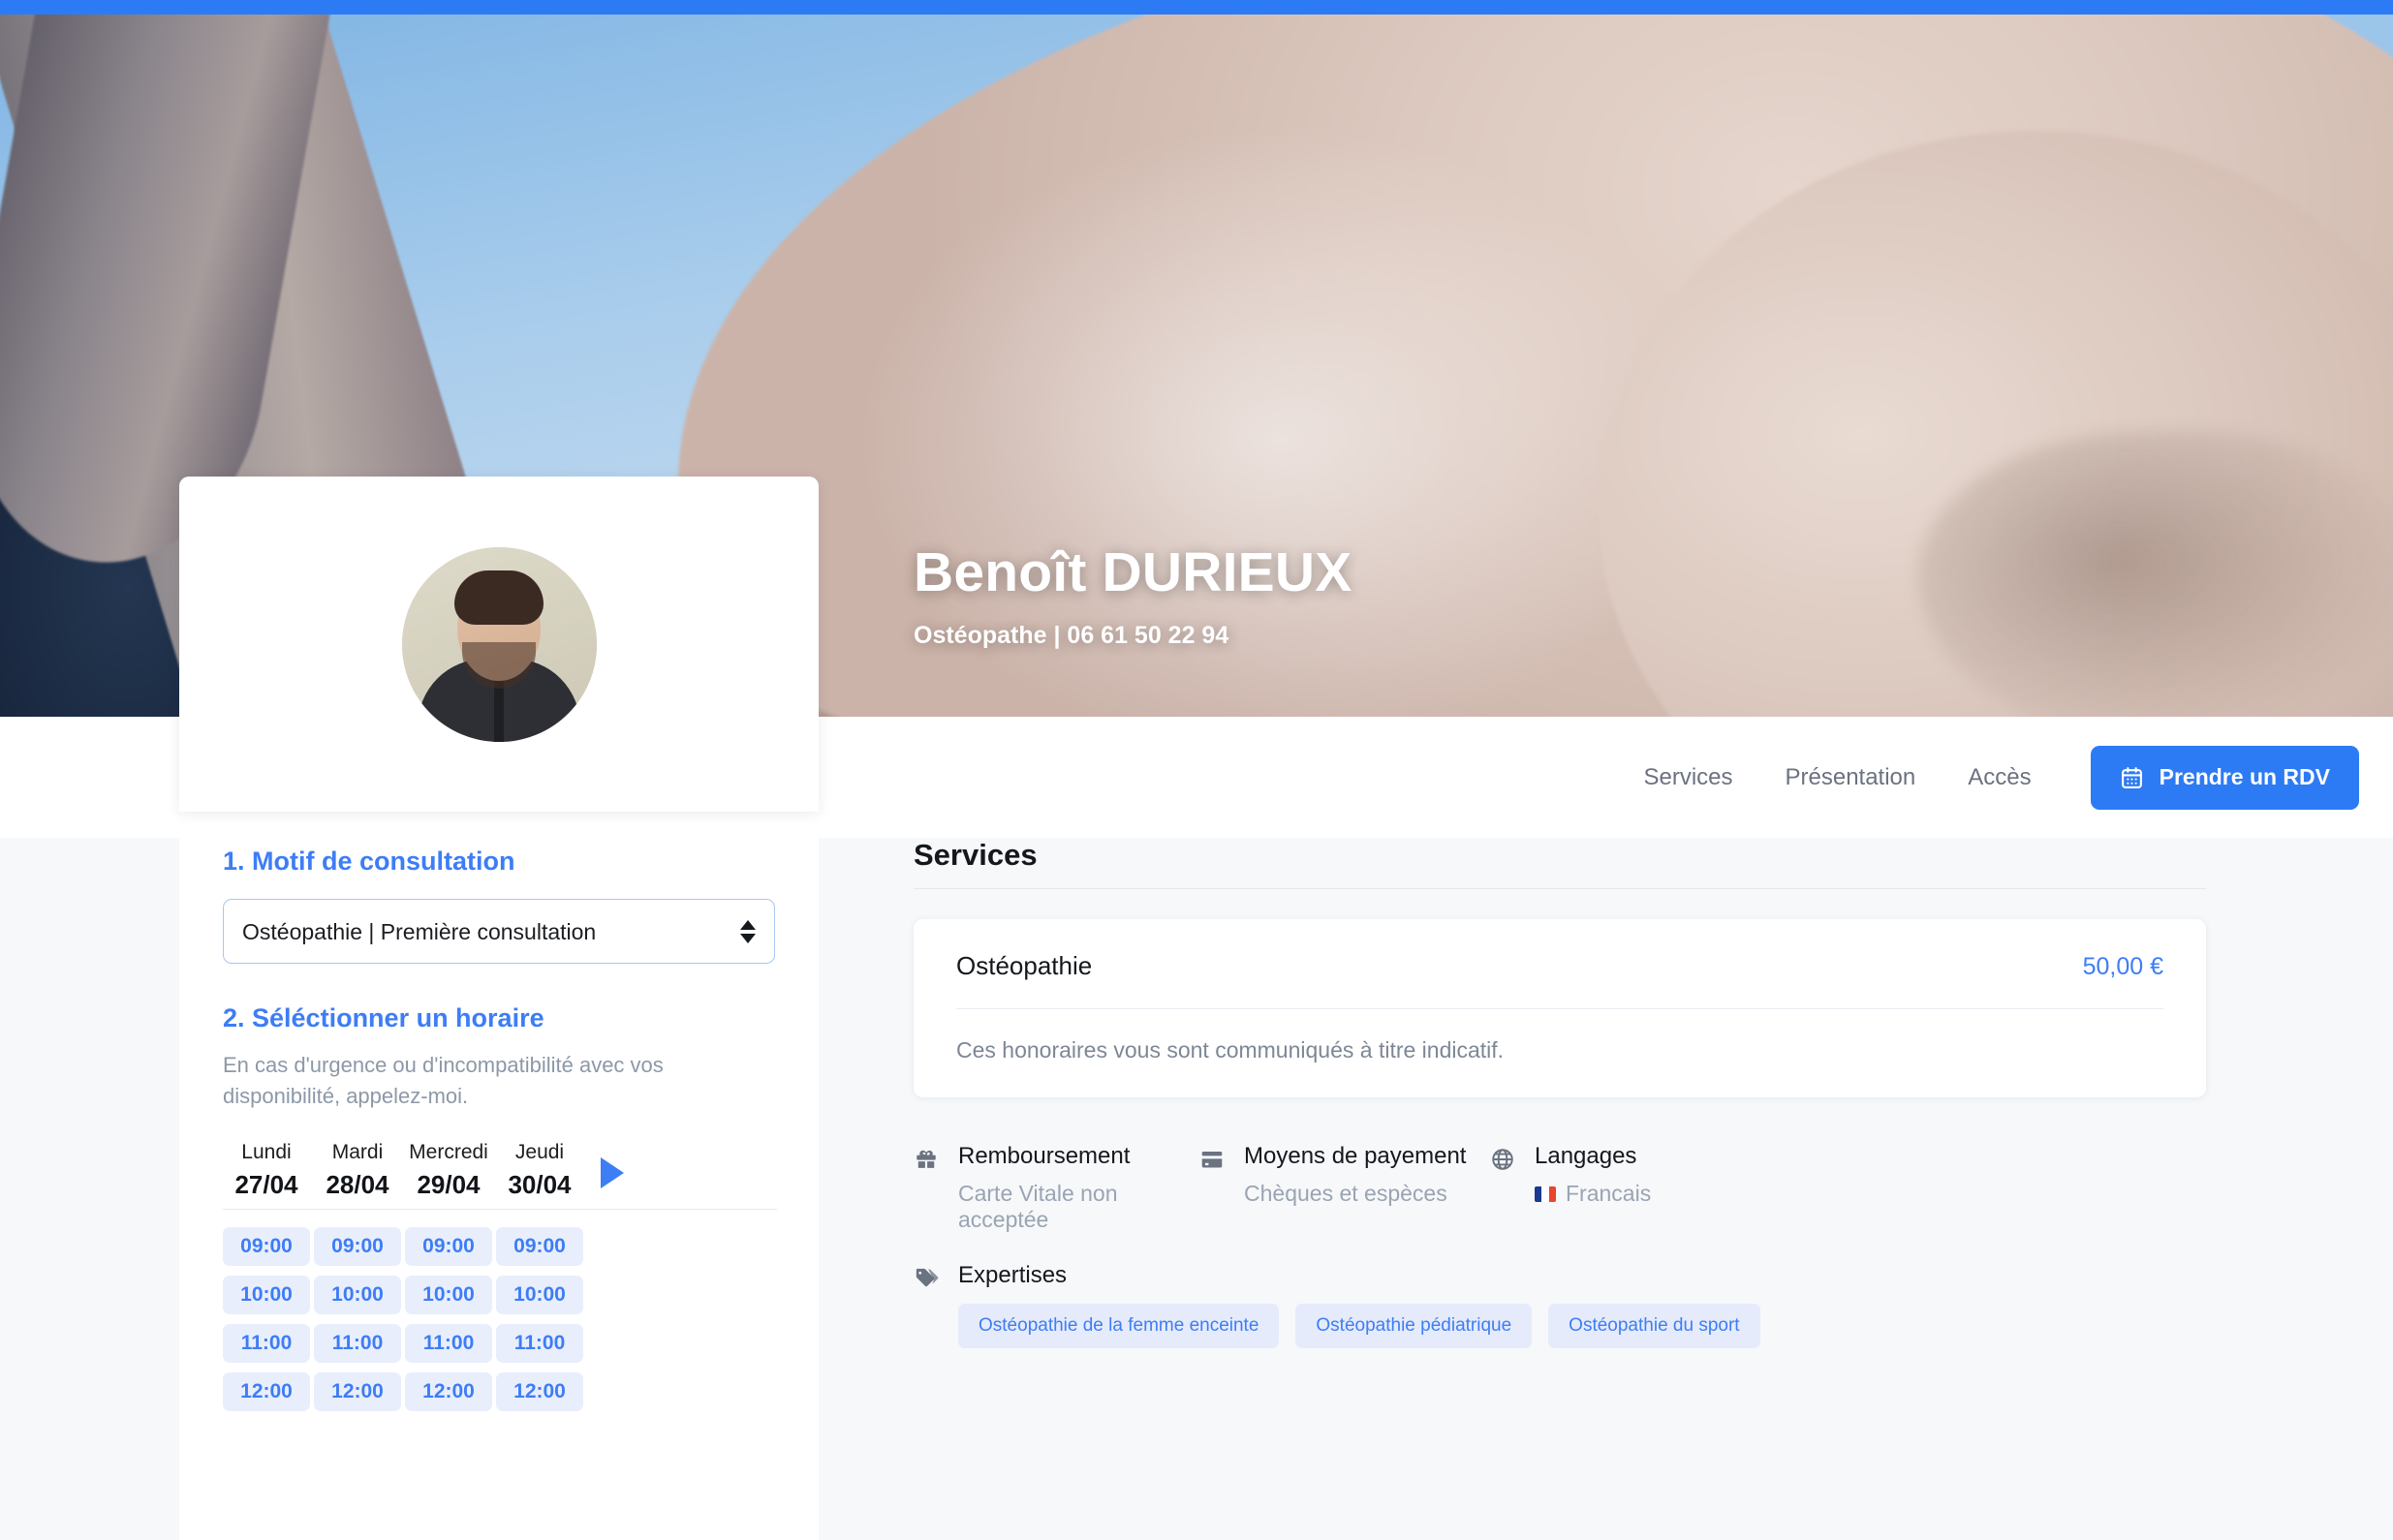 This screenshot has width=2393, height=1540. Describe the element at coordinates (499, 598) in the screenshot. I see `avatar-hair` at that location.